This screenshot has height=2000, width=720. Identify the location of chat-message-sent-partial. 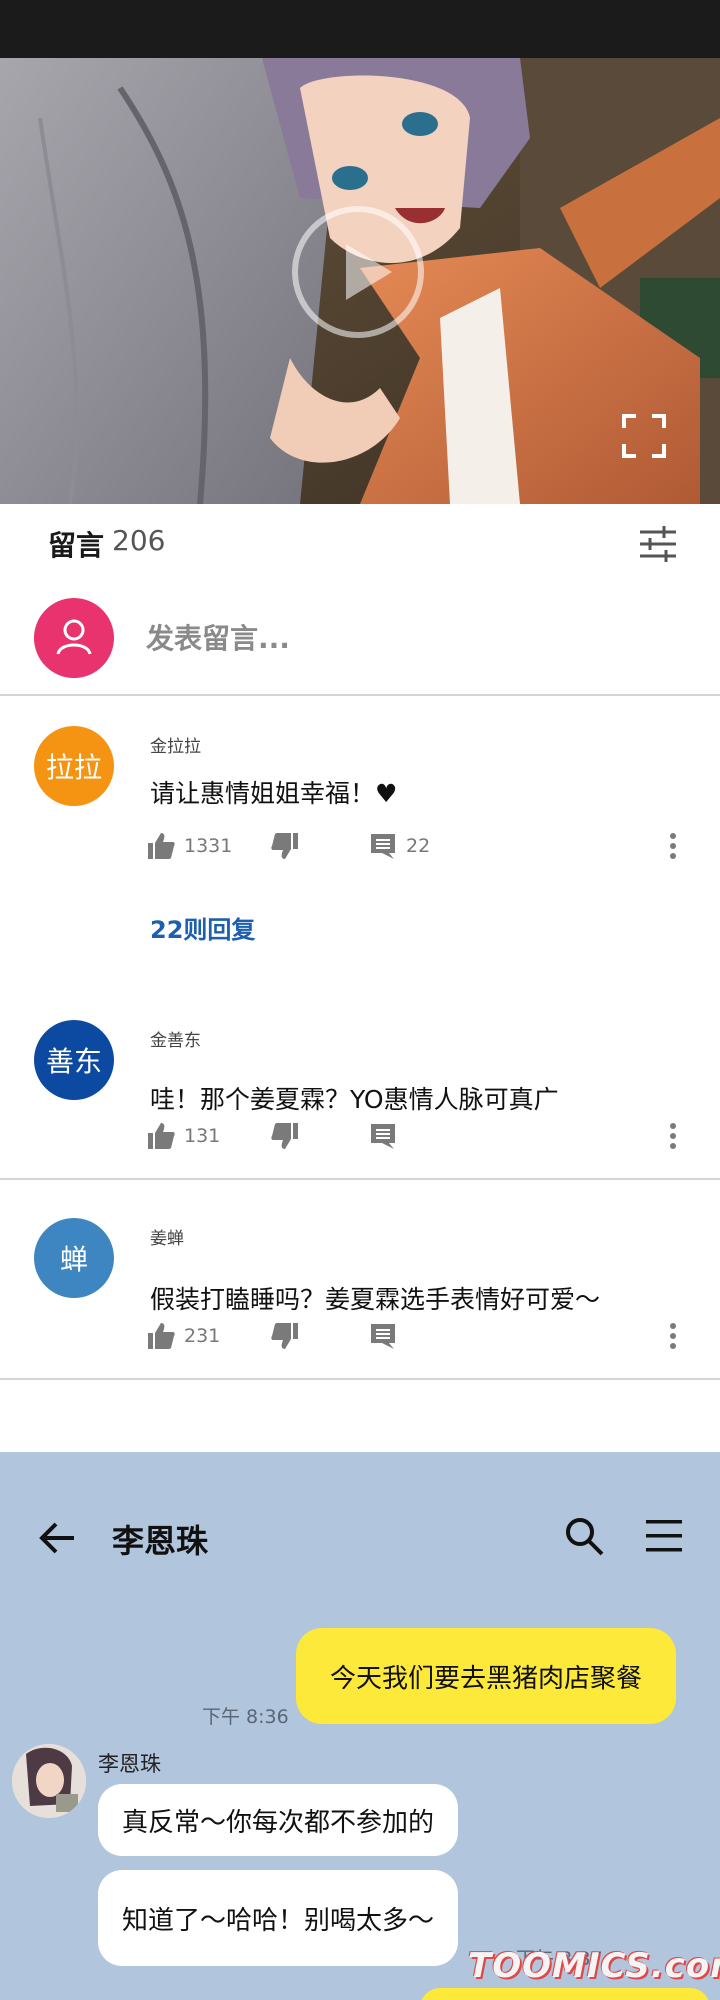
(565, 1994).